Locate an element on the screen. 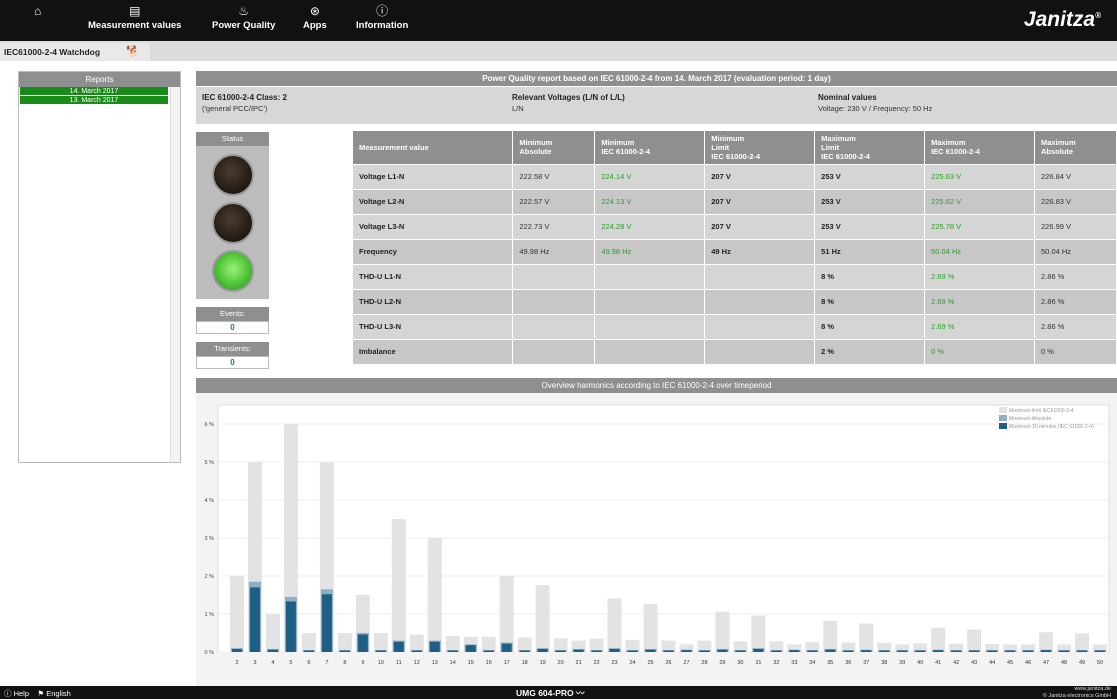 The image size is (1117, 699). report-item: 14. March 2017 is located at coordinates (94, 91).